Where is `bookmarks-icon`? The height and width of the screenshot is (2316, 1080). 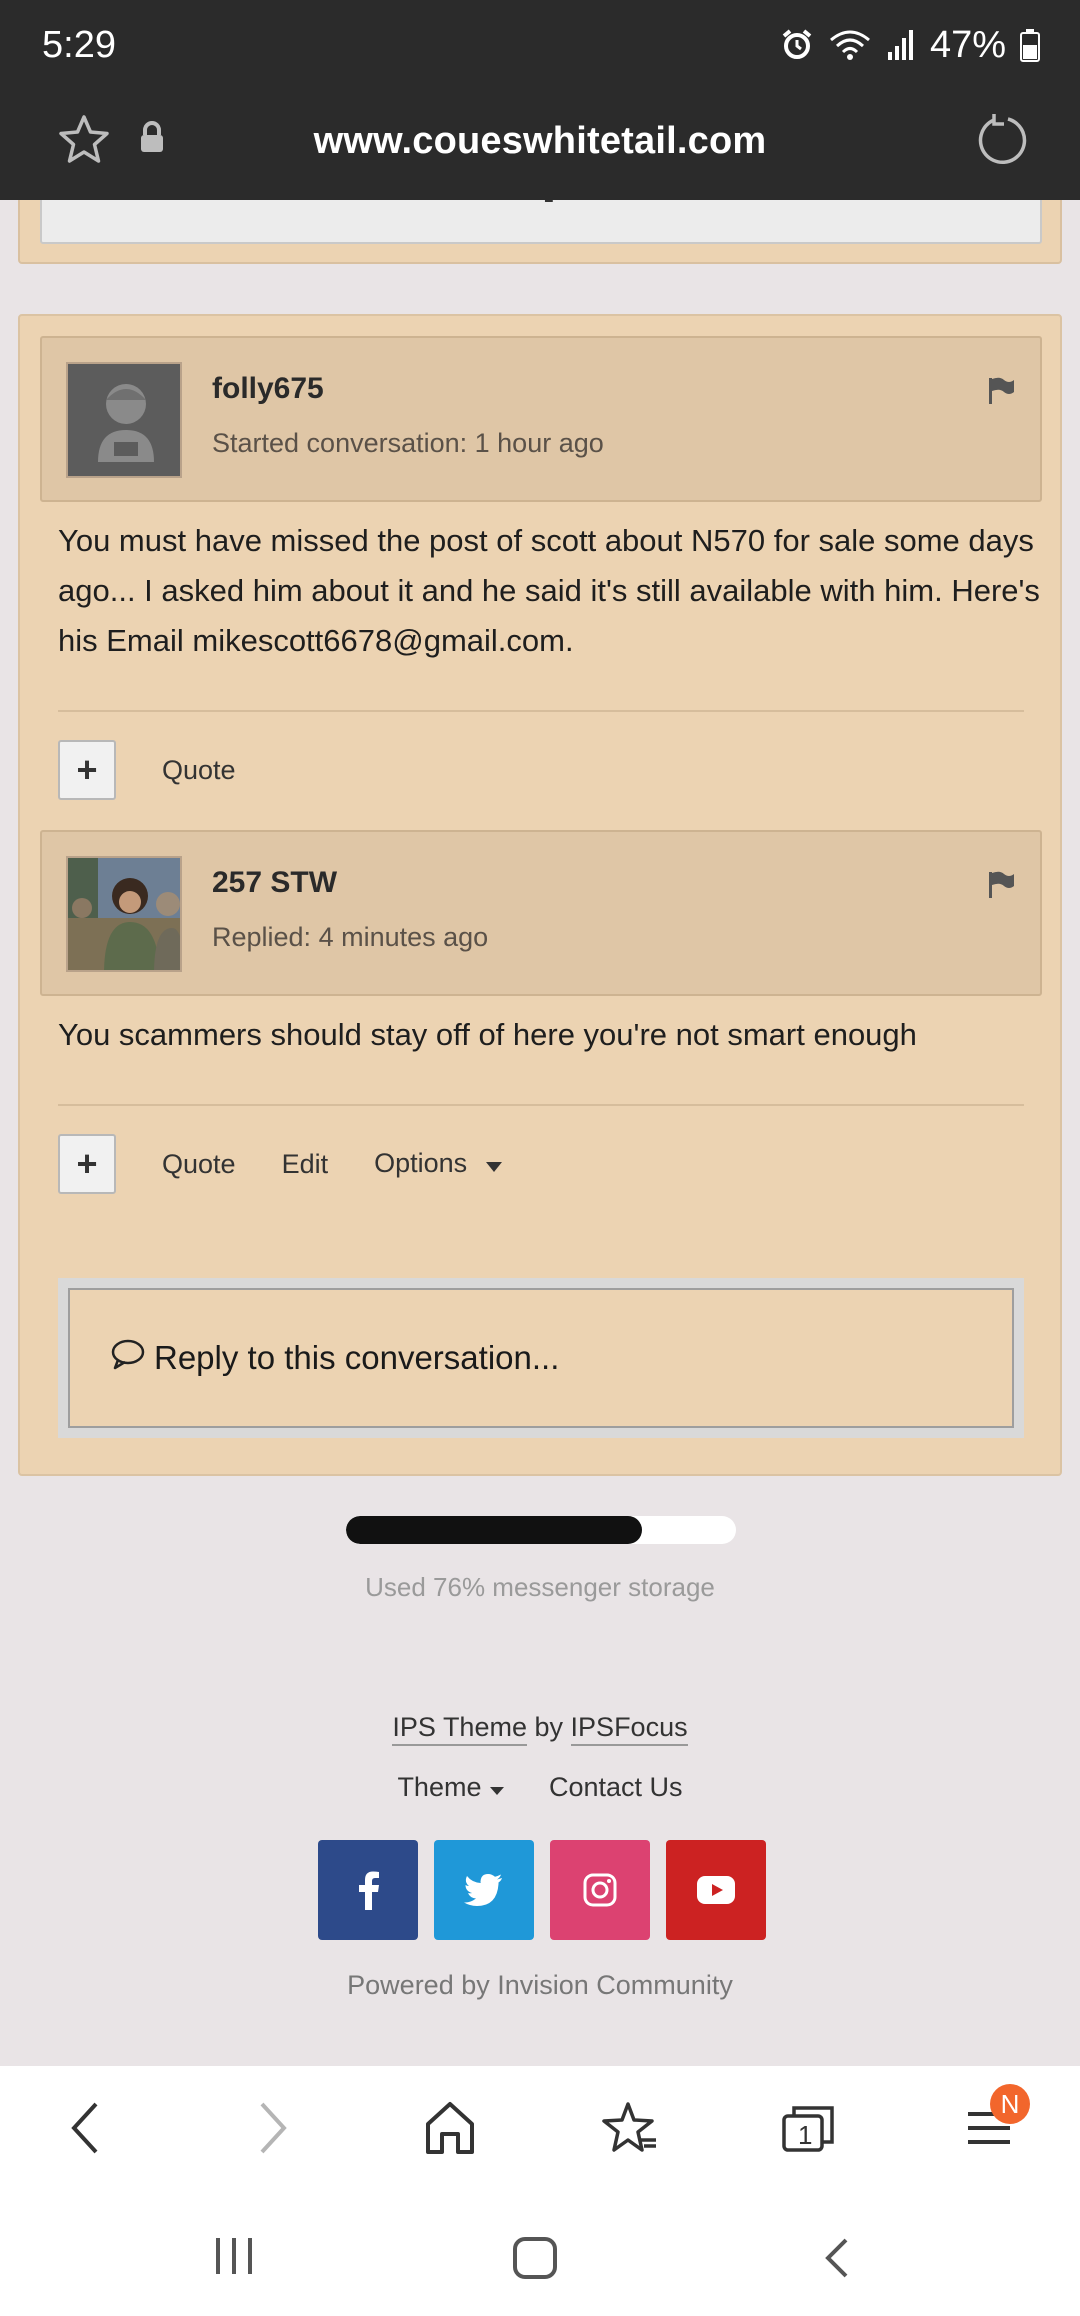 bookmarks-icon is located at coordinates (630, 2130).